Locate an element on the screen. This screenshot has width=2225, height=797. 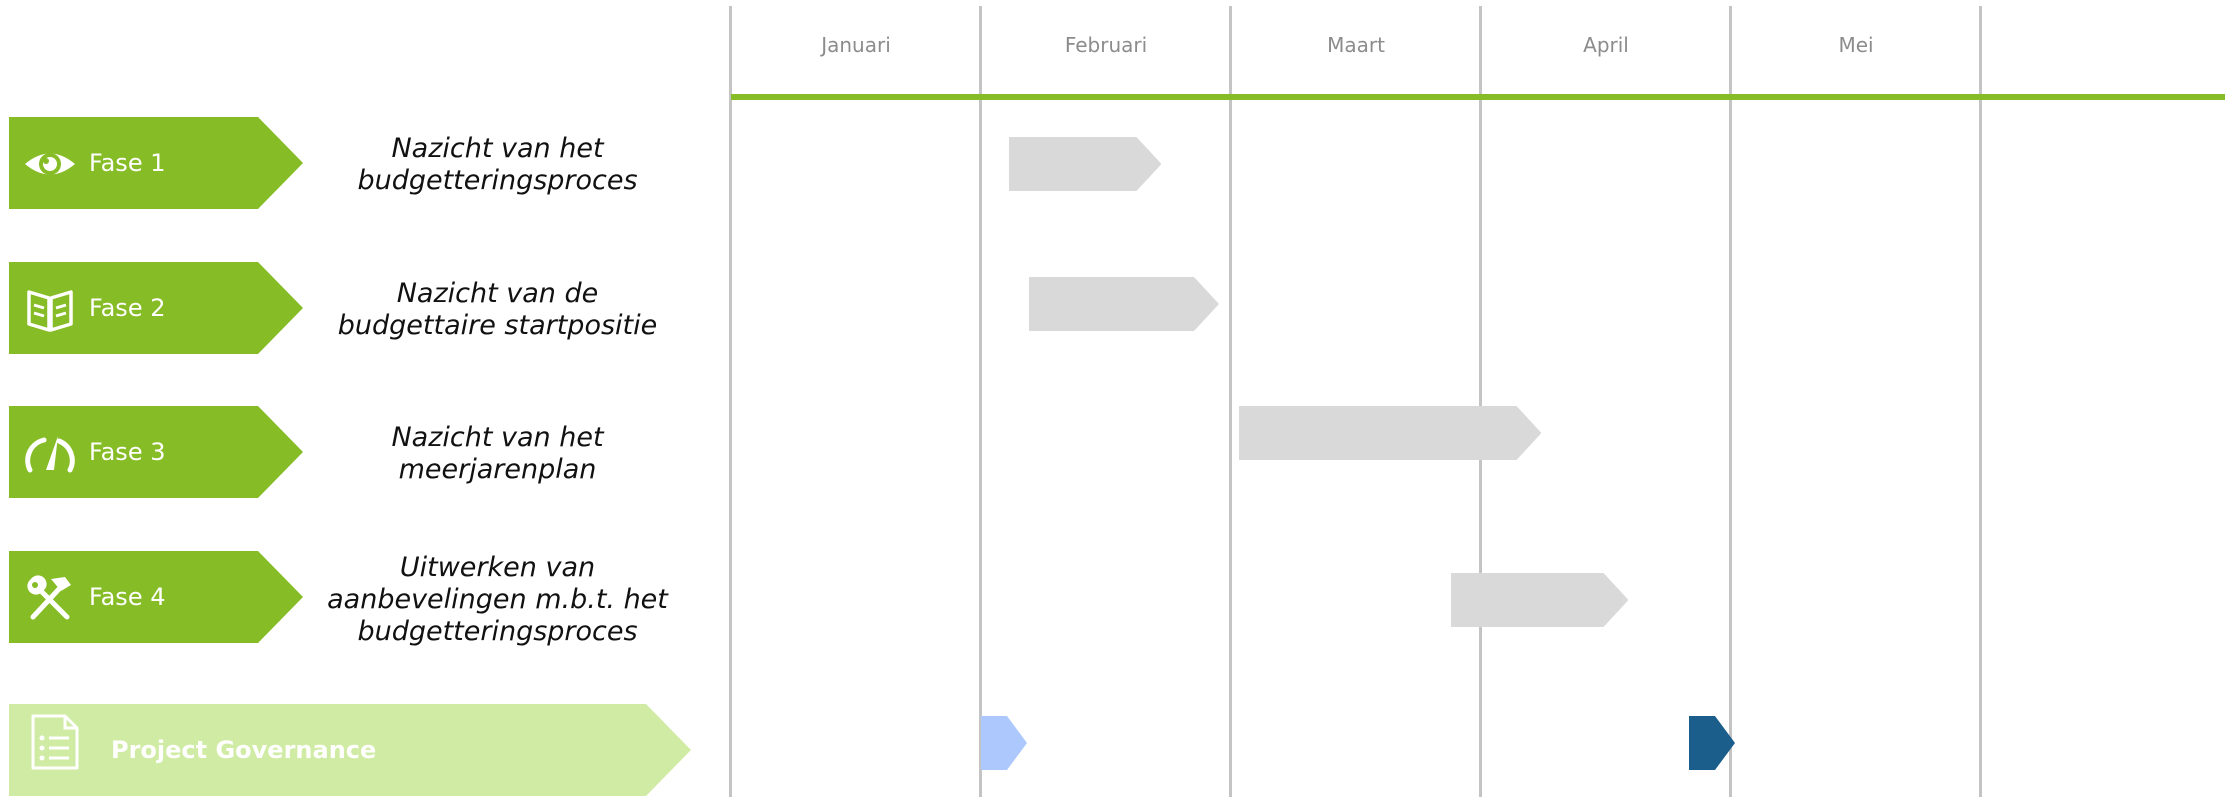
description-line: Nazicht van de is located at coordinates (497, 293).